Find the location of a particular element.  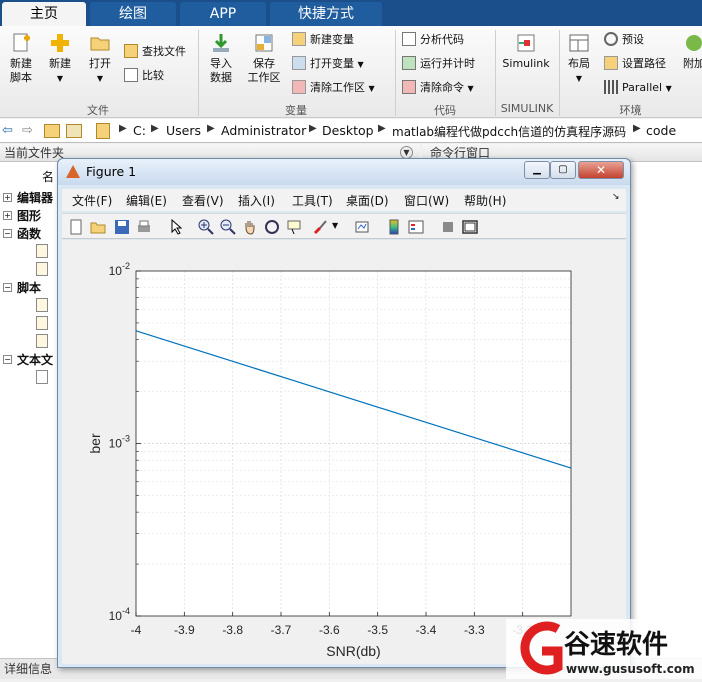

simulink-group-label: SIMULINK is located at coordinates (527, 108).